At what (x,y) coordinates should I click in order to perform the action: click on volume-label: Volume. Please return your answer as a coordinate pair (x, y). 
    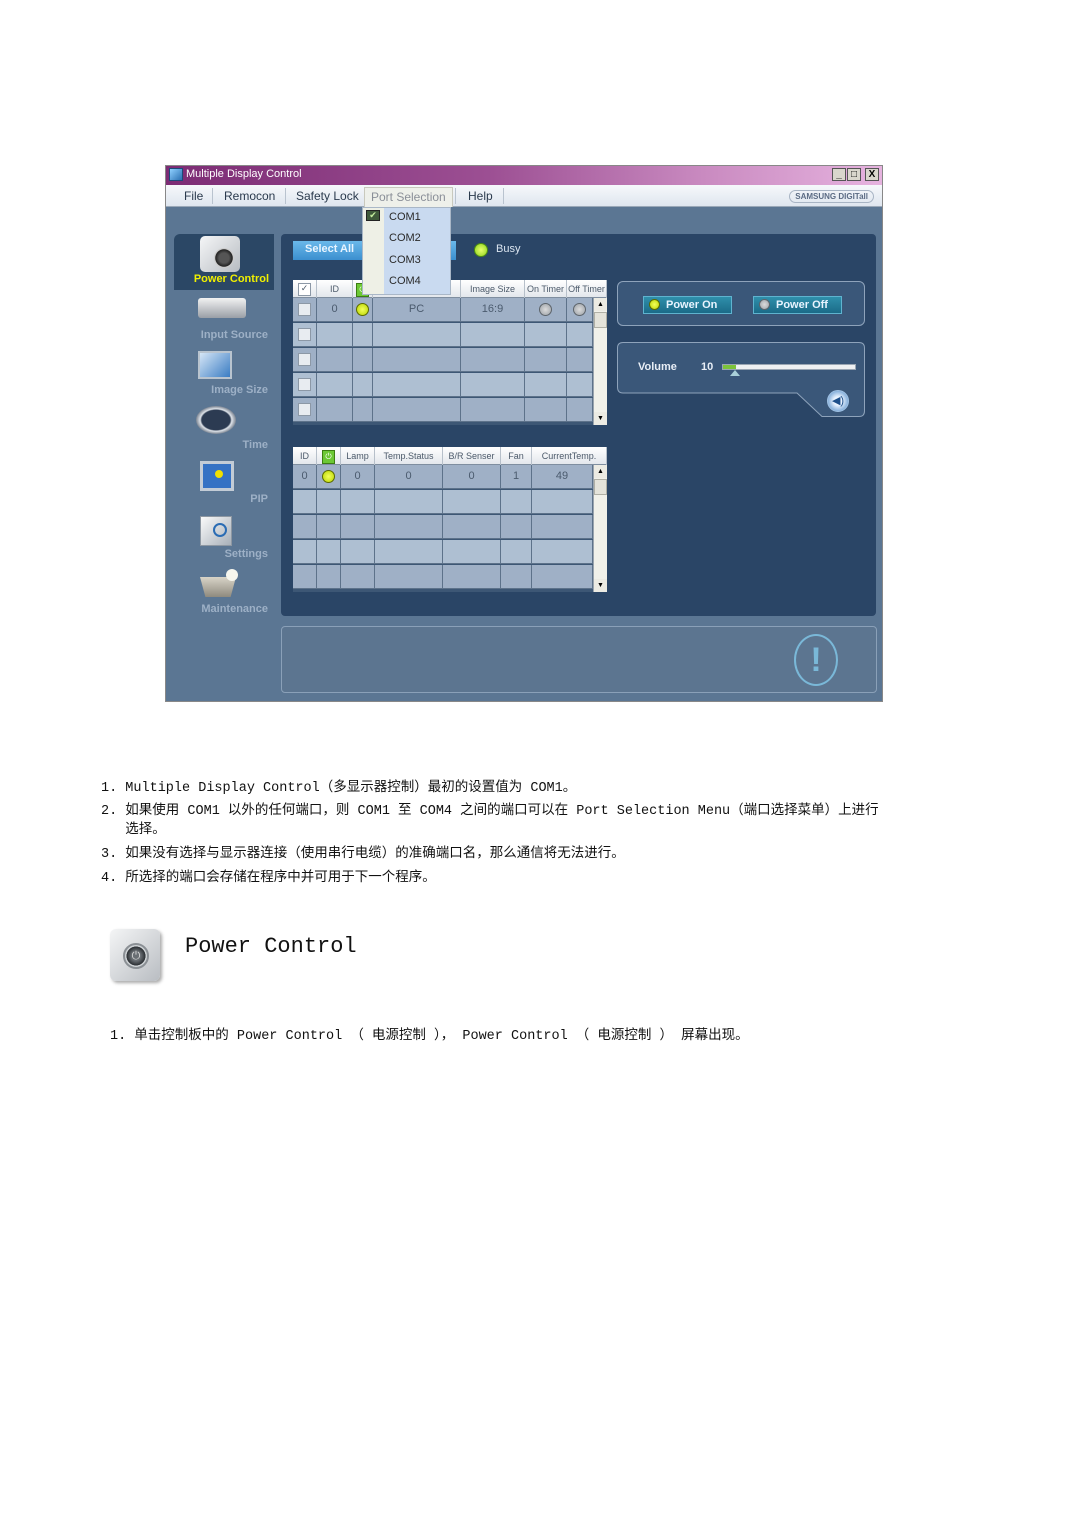
    Looking at the image, I should click on (657, 367).